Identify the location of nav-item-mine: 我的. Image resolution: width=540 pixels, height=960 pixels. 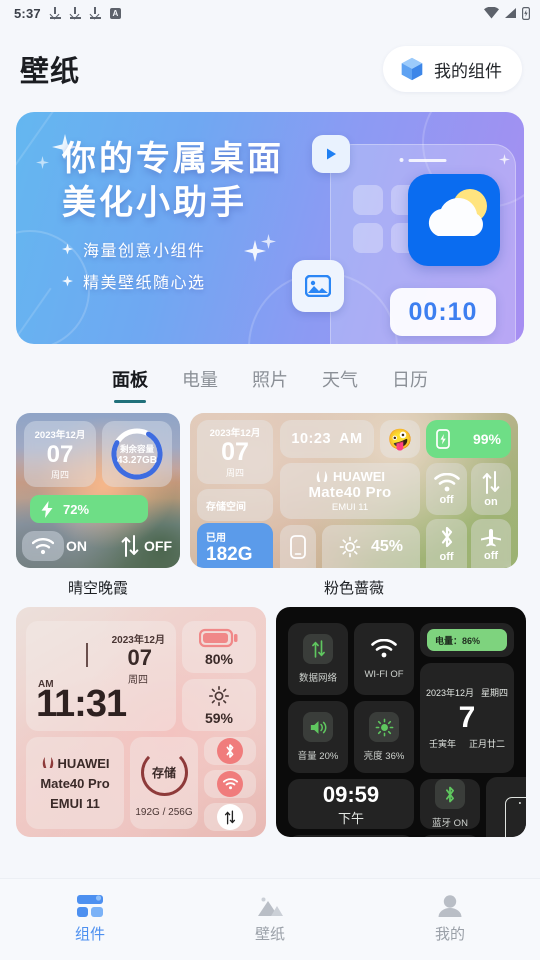
(450, 919).